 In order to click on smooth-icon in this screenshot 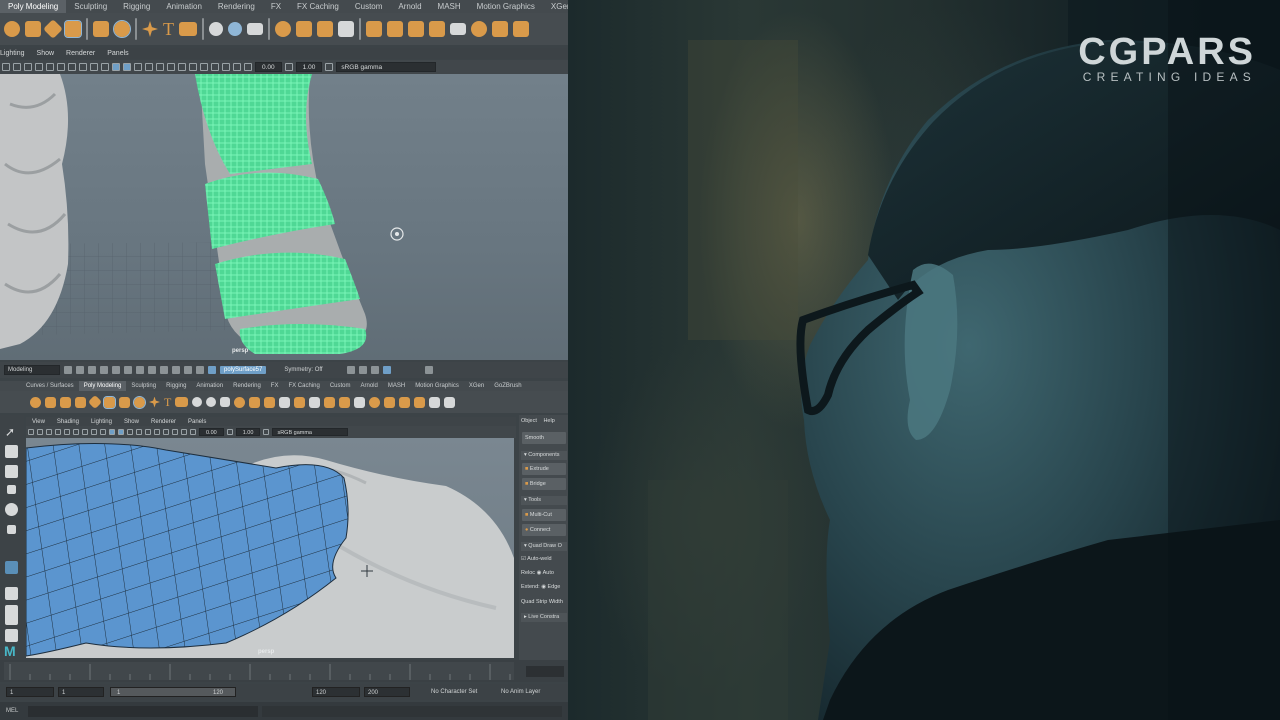, I will do `click(283, 29)`.